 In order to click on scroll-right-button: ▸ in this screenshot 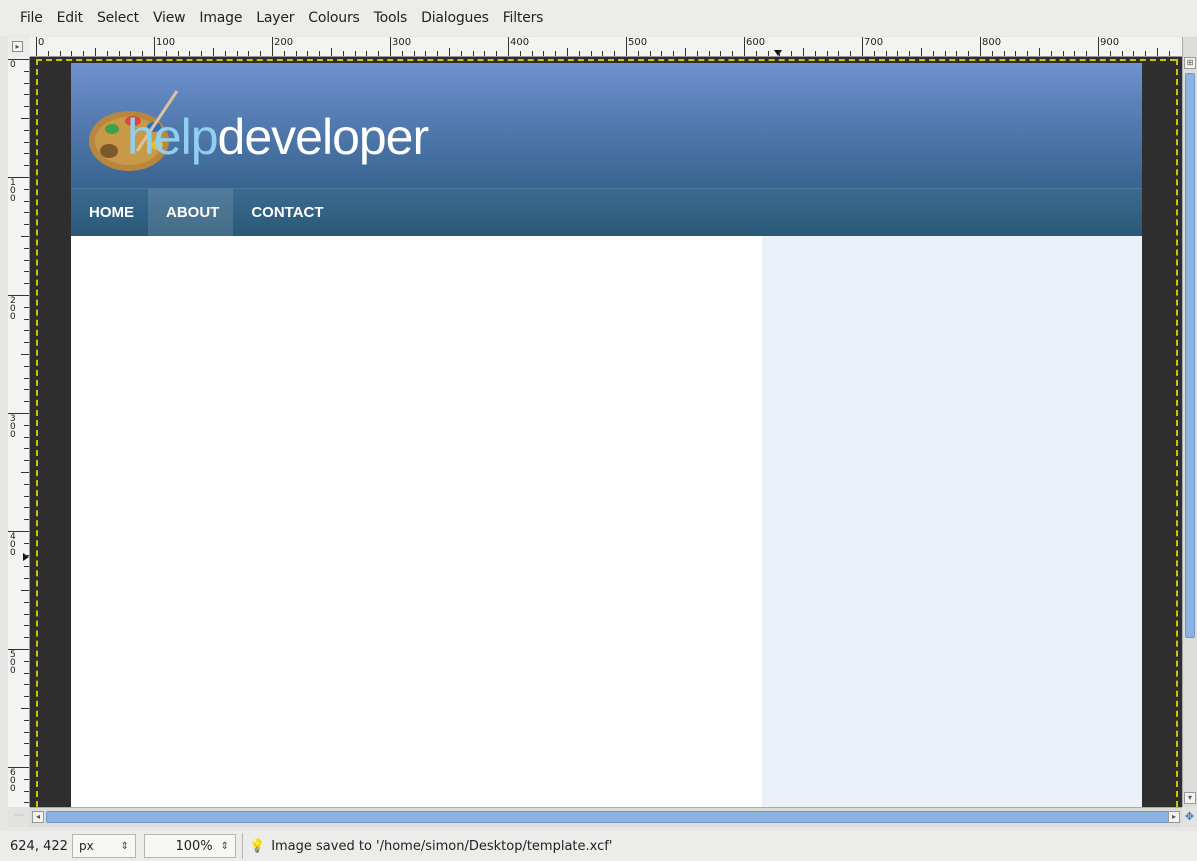, I will do `click(1174, 817)`.